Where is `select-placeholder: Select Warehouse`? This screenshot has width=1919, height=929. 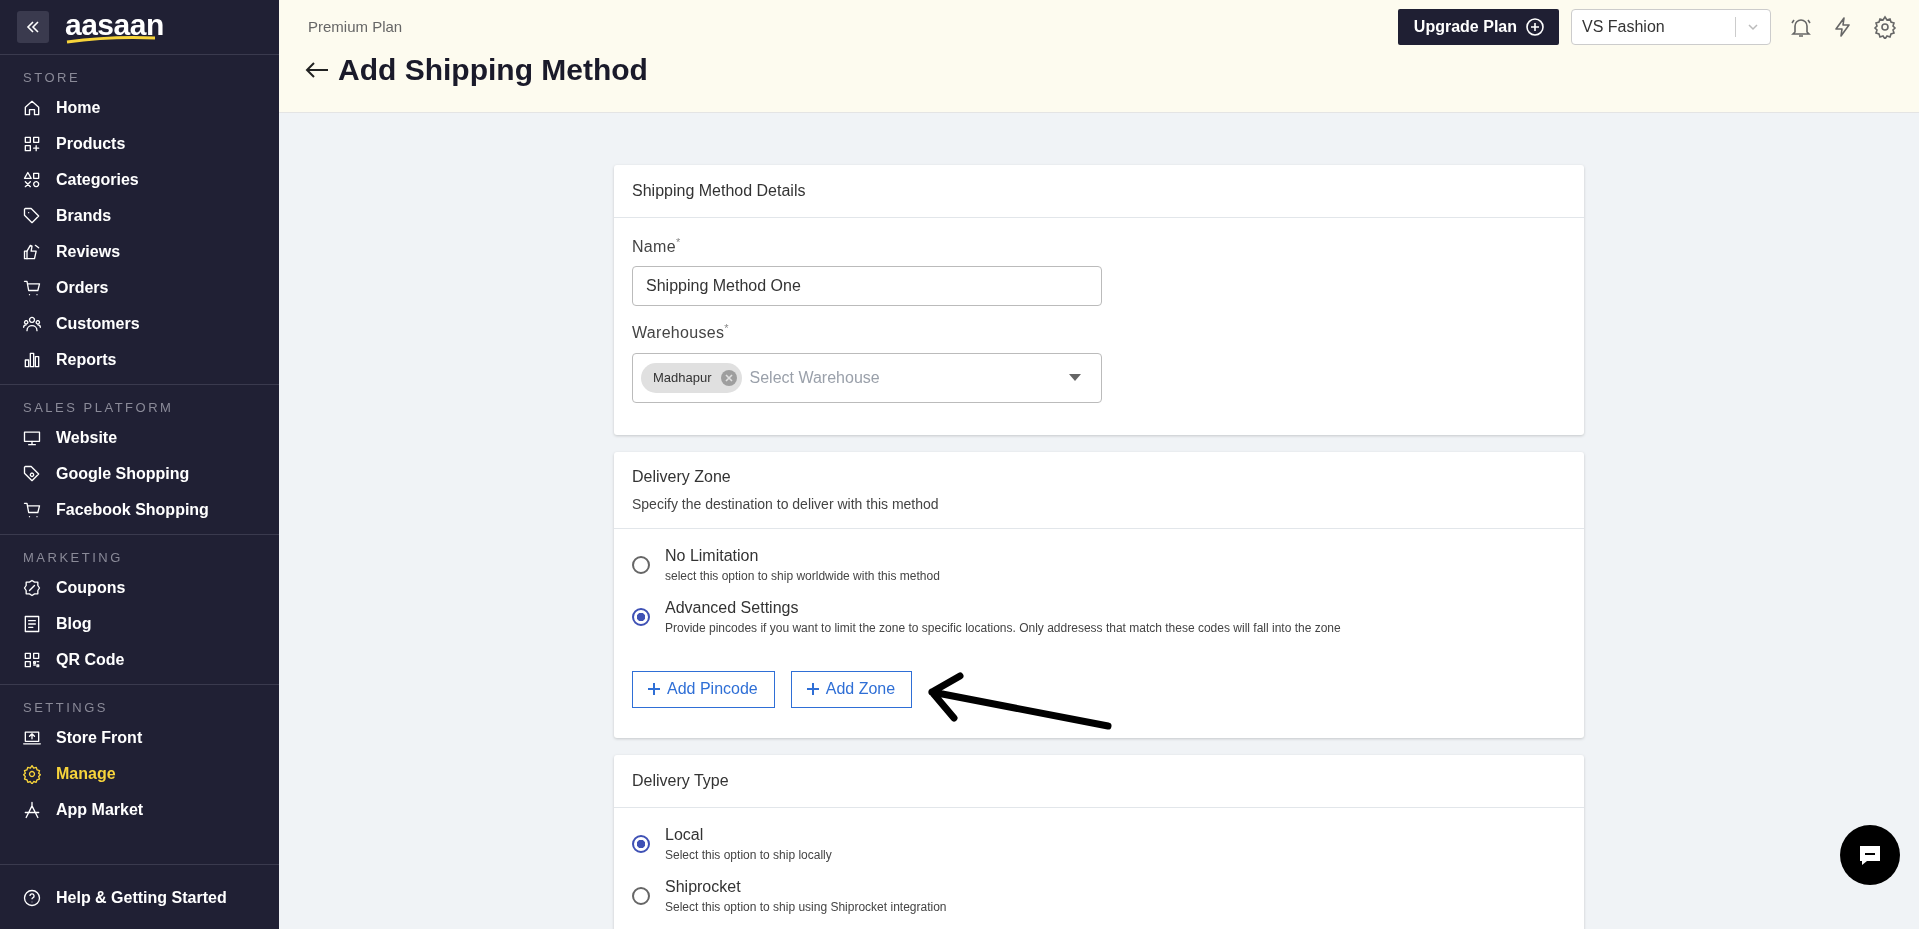 select-placeholder: Select Warehouse is located at coordinates (815, 377).